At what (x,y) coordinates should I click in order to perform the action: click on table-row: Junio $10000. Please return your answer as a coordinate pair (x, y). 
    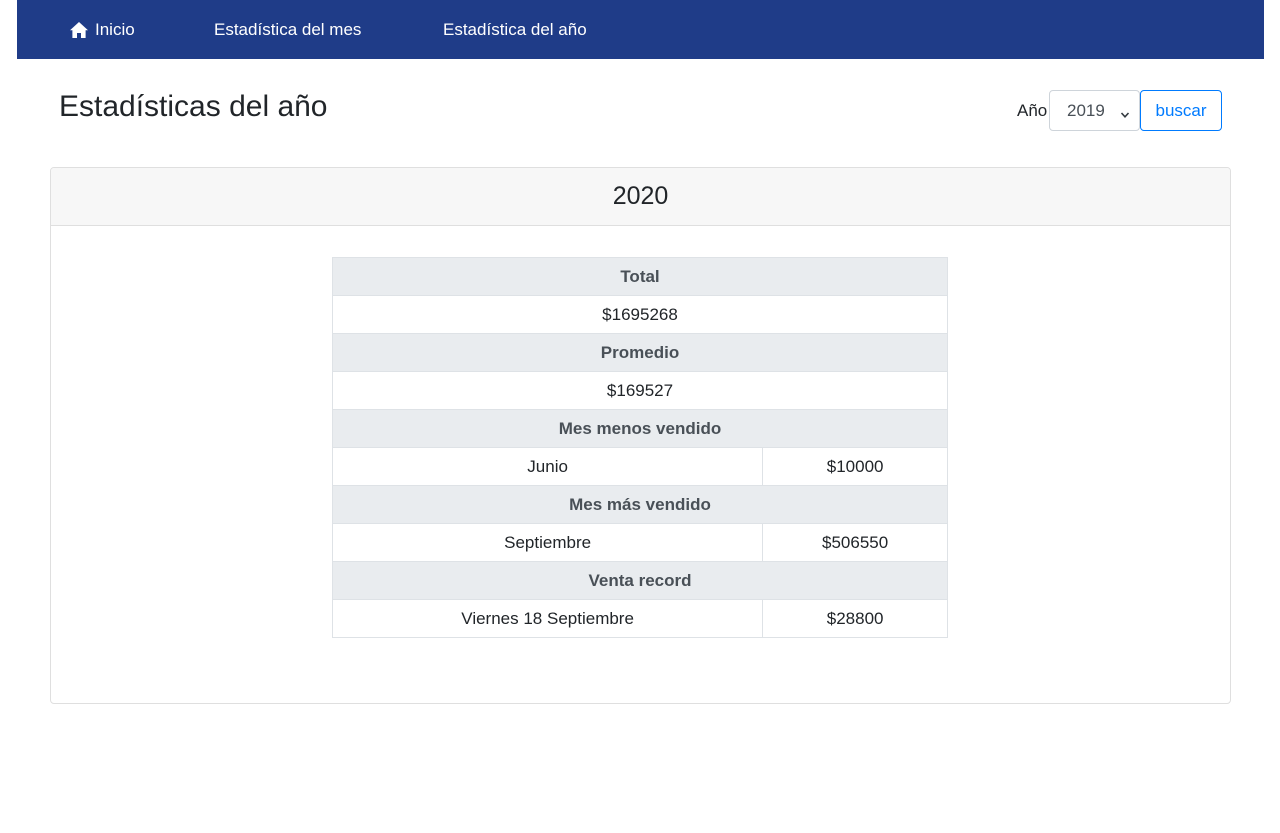
    Looking at the image, I should click on (639, 466).